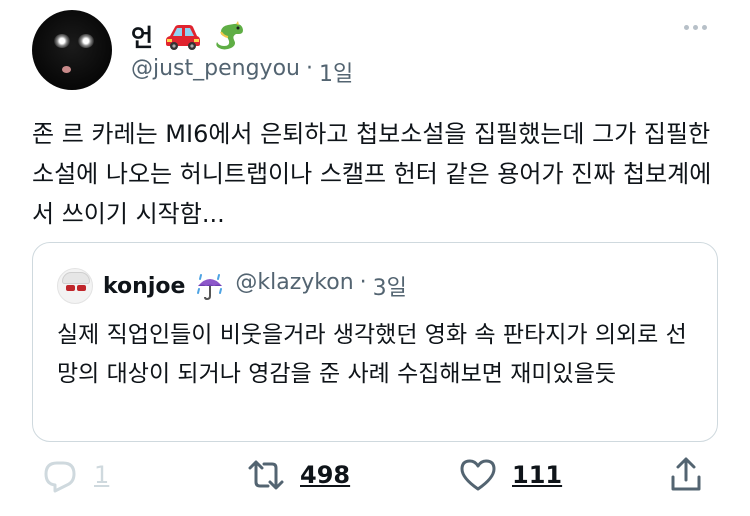  I want to click on avatar-eye-right, so click(86, 41).